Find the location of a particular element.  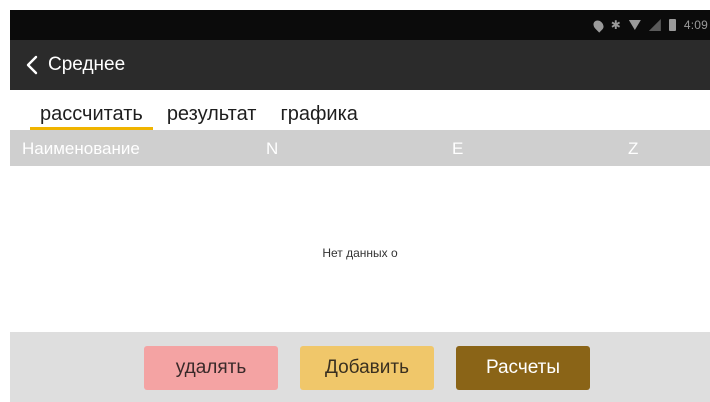

app-bar: Среднее is located at coordinates (360, 65).